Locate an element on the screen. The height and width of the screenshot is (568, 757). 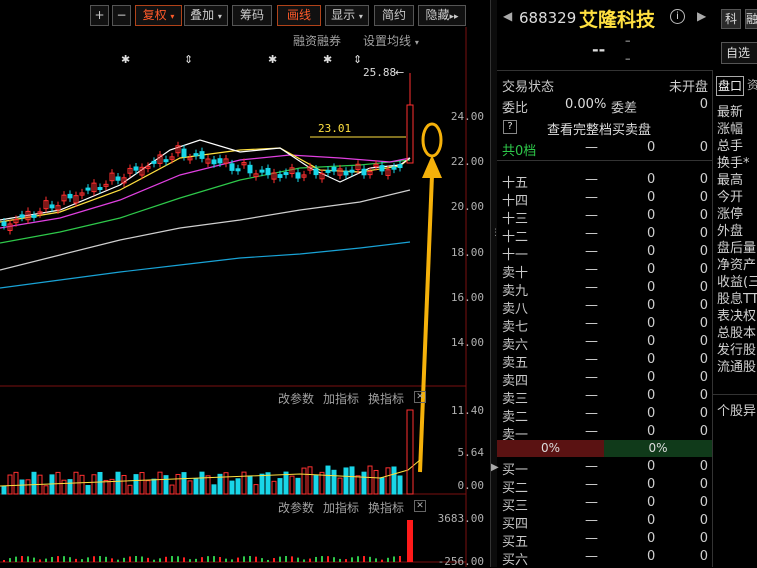
price-tick: 24.00 is located at coordinates (467, 116).